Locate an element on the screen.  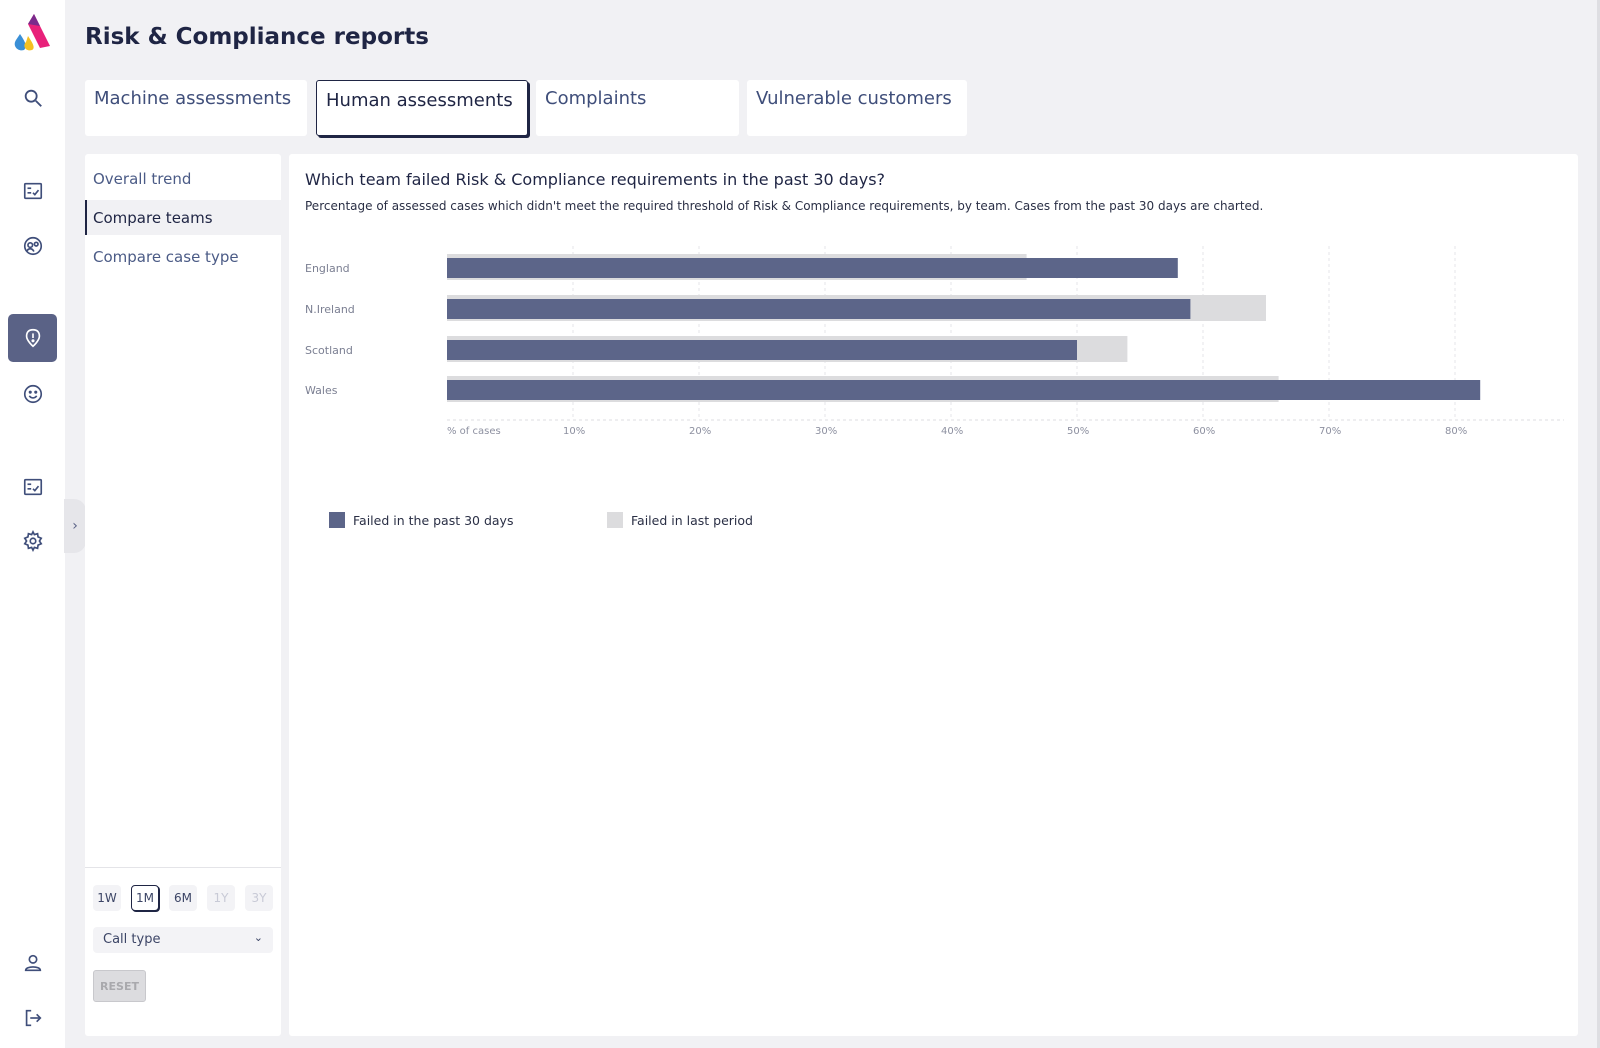
legend-label-previous: Failed in last period is located at coordinates (692, 520).